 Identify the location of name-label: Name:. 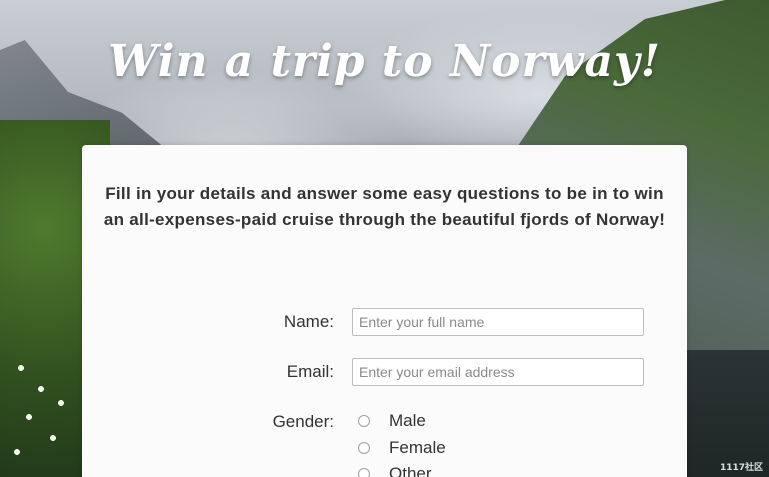
(308, 321).